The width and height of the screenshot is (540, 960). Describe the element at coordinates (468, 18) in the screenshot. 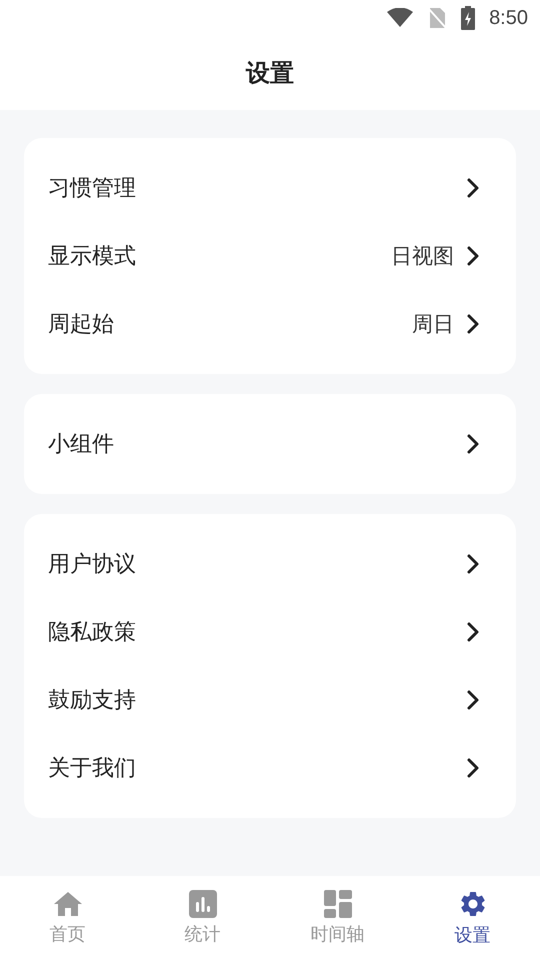

I see `battery-charging-icon` at that location.